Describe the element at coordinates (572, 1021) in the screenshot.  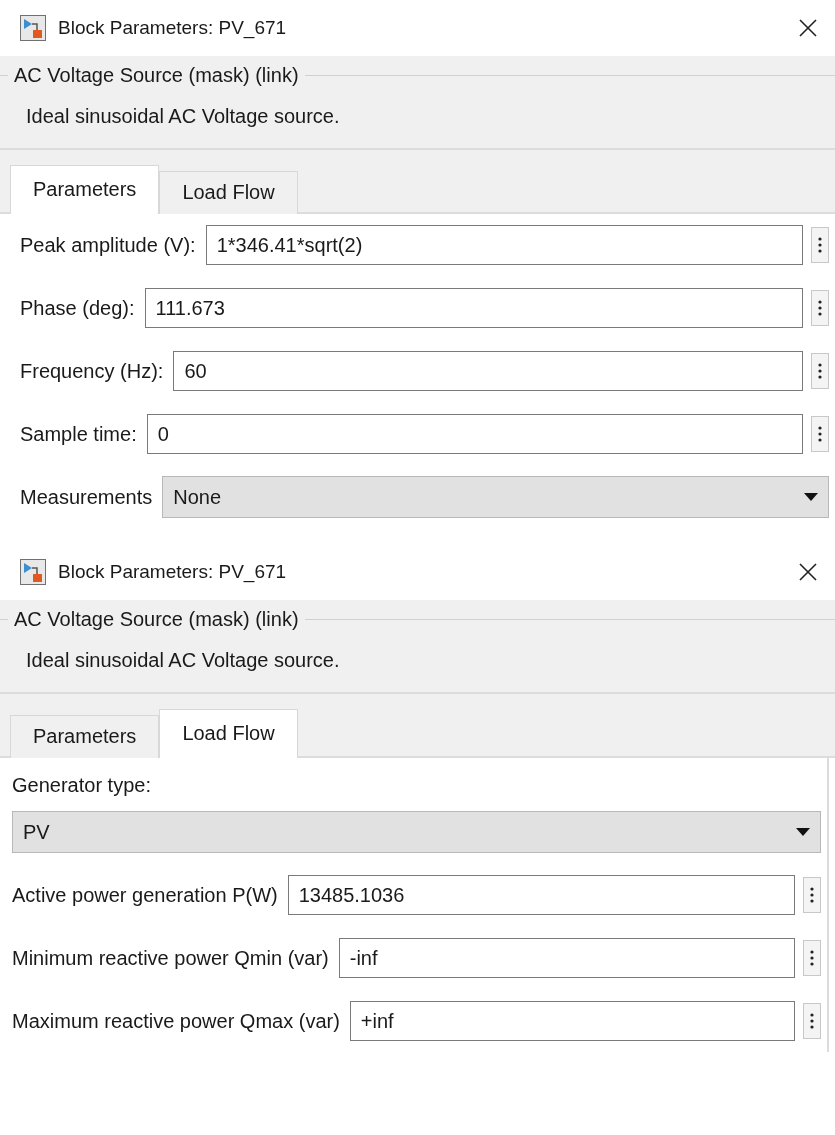
I see `input-field: +inf` at that location.